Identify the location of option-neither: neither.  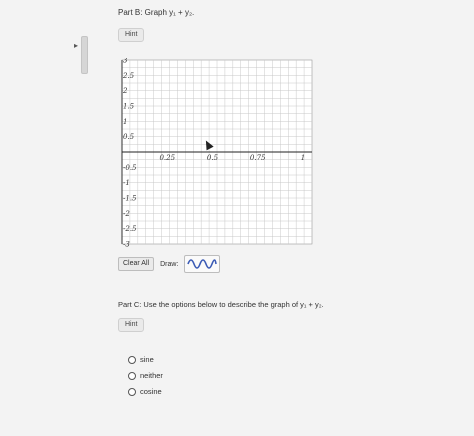
(145, 375).